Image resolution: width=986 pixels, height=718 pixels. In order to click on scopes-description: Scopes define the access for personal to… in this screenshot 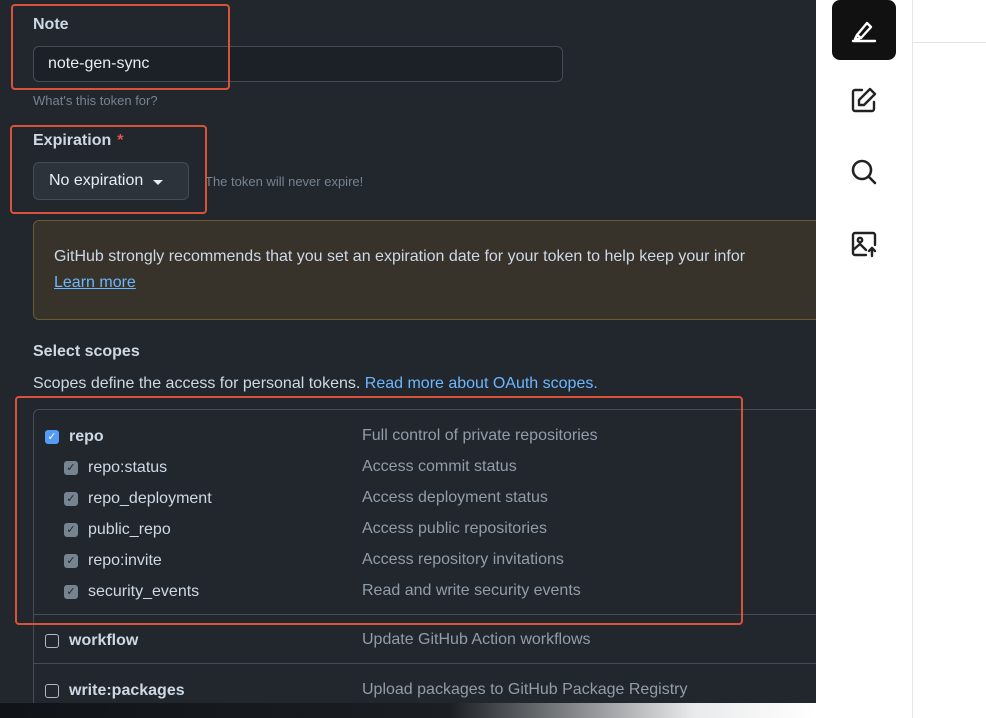, I will do `click(315, 384)`.